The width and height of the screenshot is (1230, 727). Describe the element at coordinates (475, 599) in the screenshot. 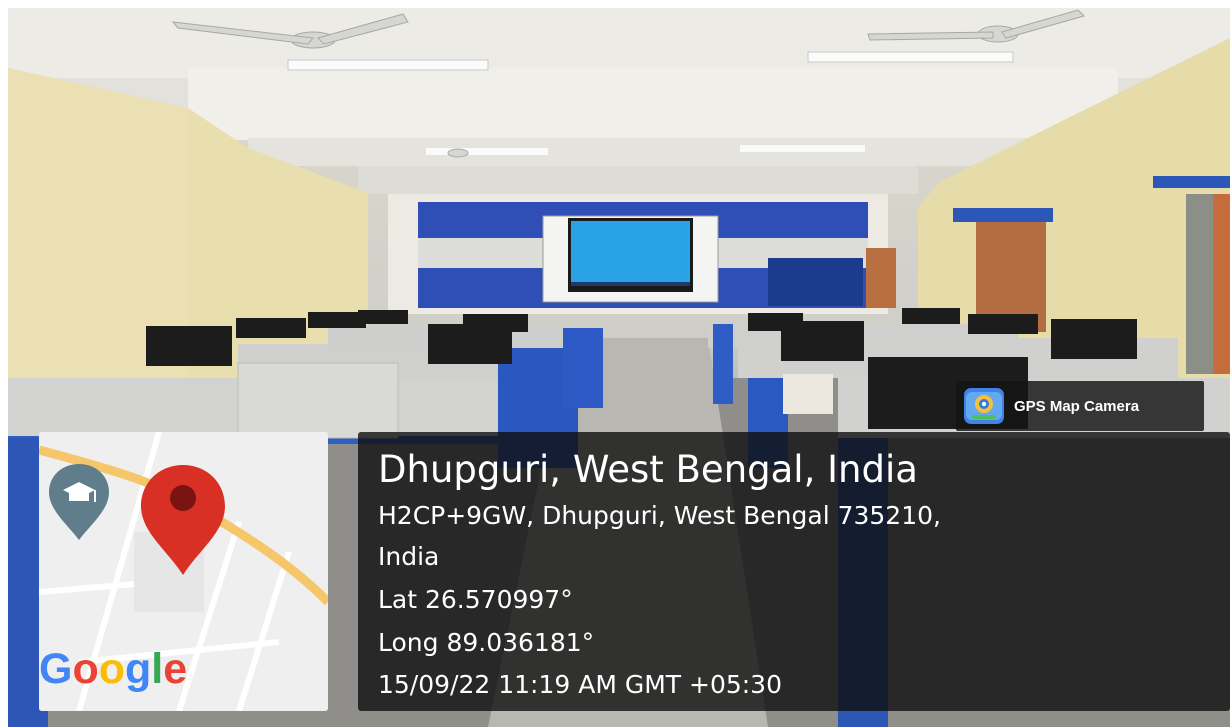

I see `latitude-text: Lat 26.570997°` at that location.